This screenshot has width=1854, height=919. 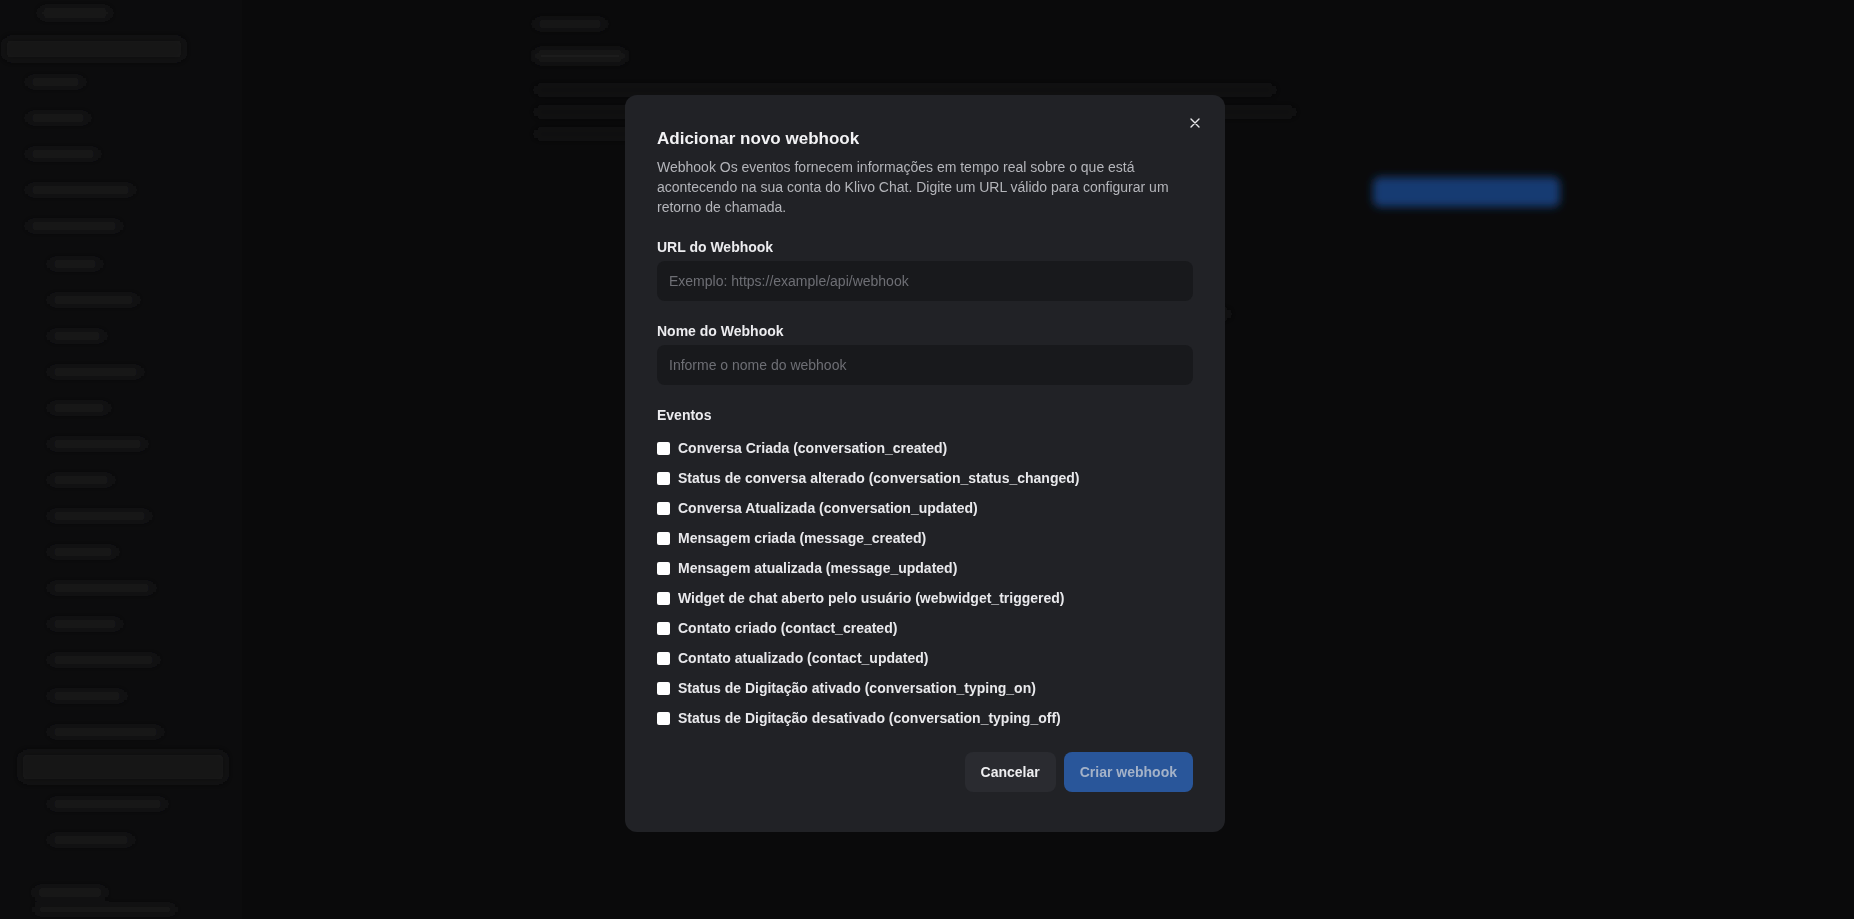 I want to click on checkbox-label: Contato atualizado (contact_updated), so click(x=803, y=658).